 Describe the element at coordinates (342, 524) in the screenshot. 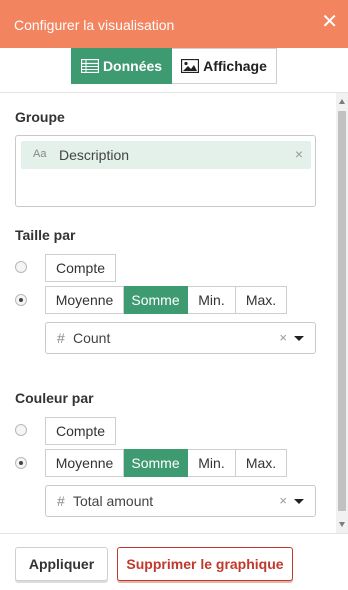

I see `scroll-down-icon` at that location.